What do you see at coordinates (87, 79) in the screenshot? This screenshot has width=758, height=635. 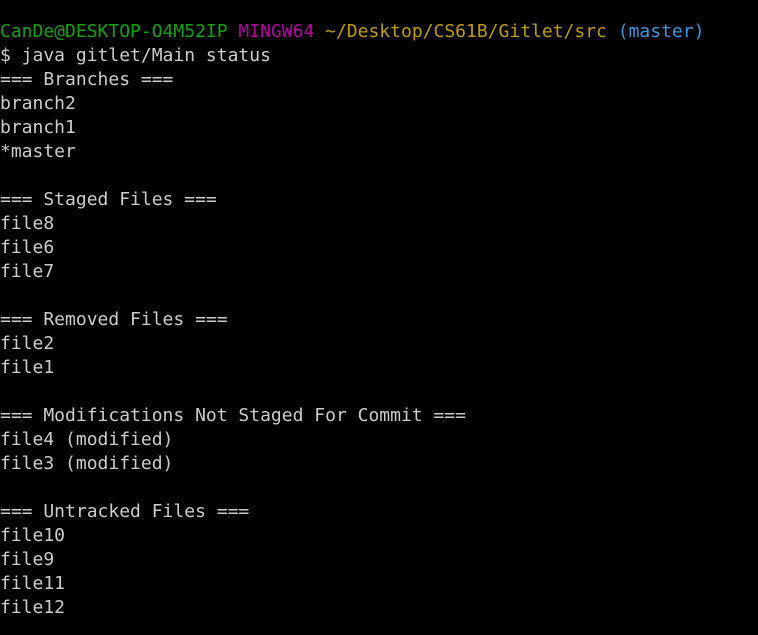 I see `section-header-branches: === Branches ===` at bounding box center [87, 79].